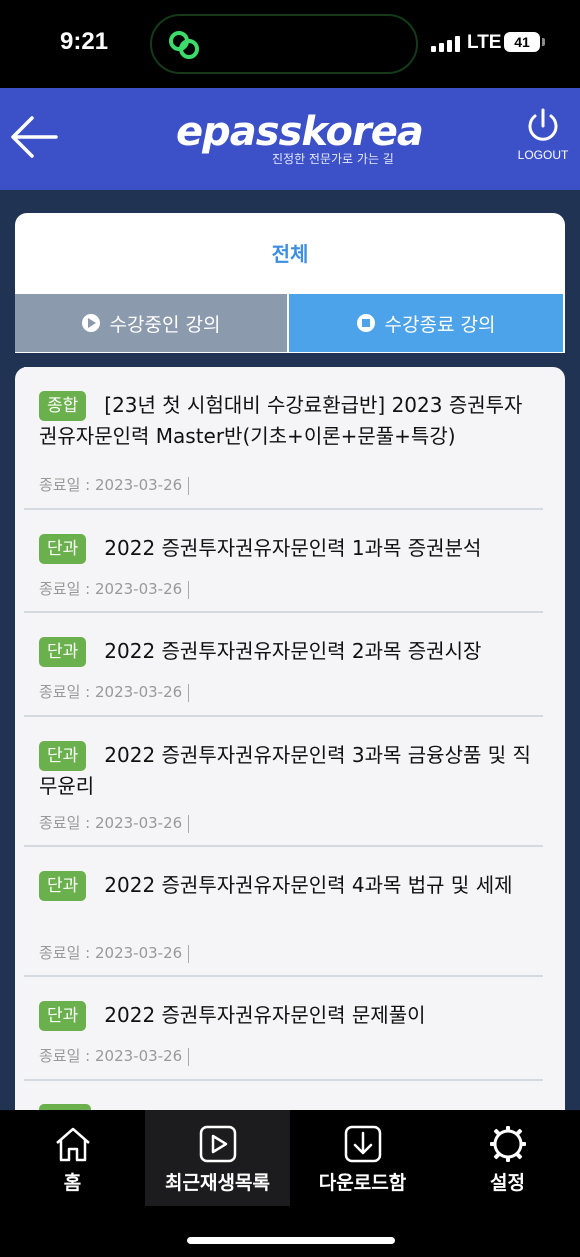 Image resolution: width=580 pixels, height=1257 pixels. What do you see at coordinates (484, 42) in the screenshot?
I see `network-type: LTE` at bounding box center [484, 42].